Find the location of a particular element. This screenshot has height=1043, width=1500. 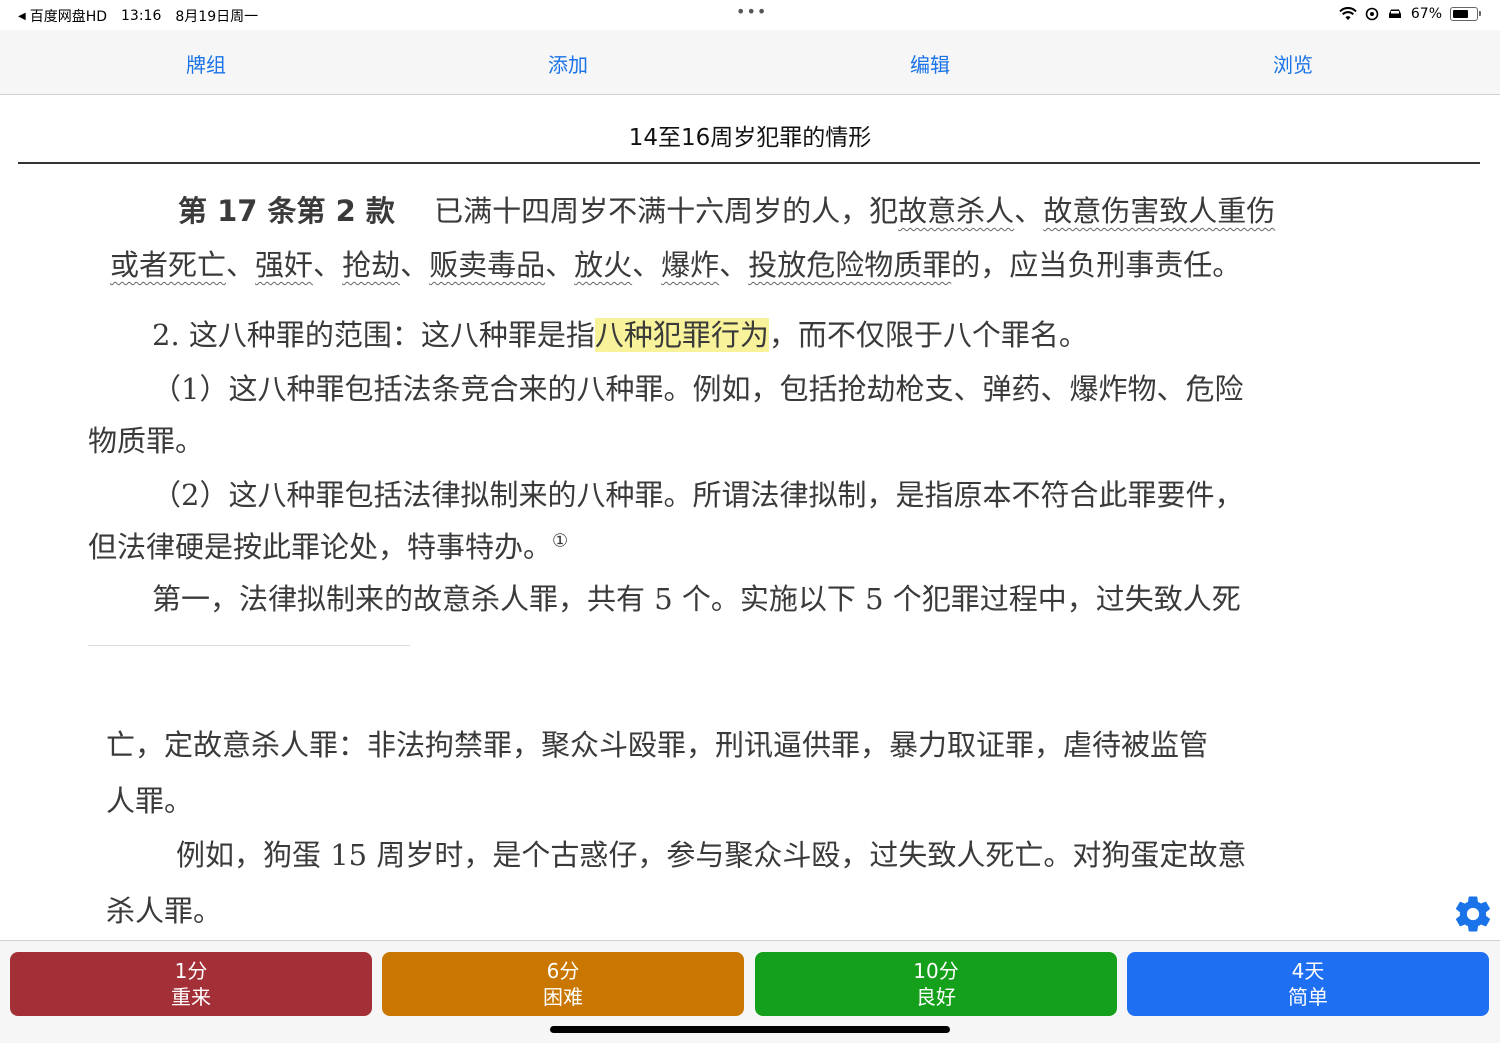

text-line: 2. 这八种罪的范围：这八种罪是指八种犯罪行为，而不仅限于八个罪名。 is located at coordinates (620, 333).